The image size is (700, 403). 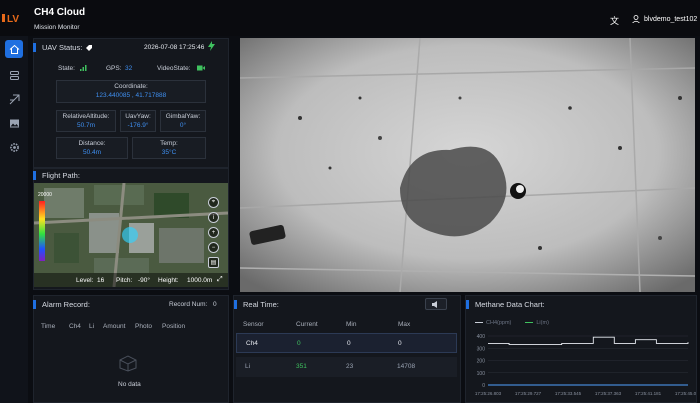 What do you see at coordinates (131, 91) in the screenshot?
I see `coordinate-box: Coordinate: 123.440085 , 41.717888` at bounding box center [131, 91].